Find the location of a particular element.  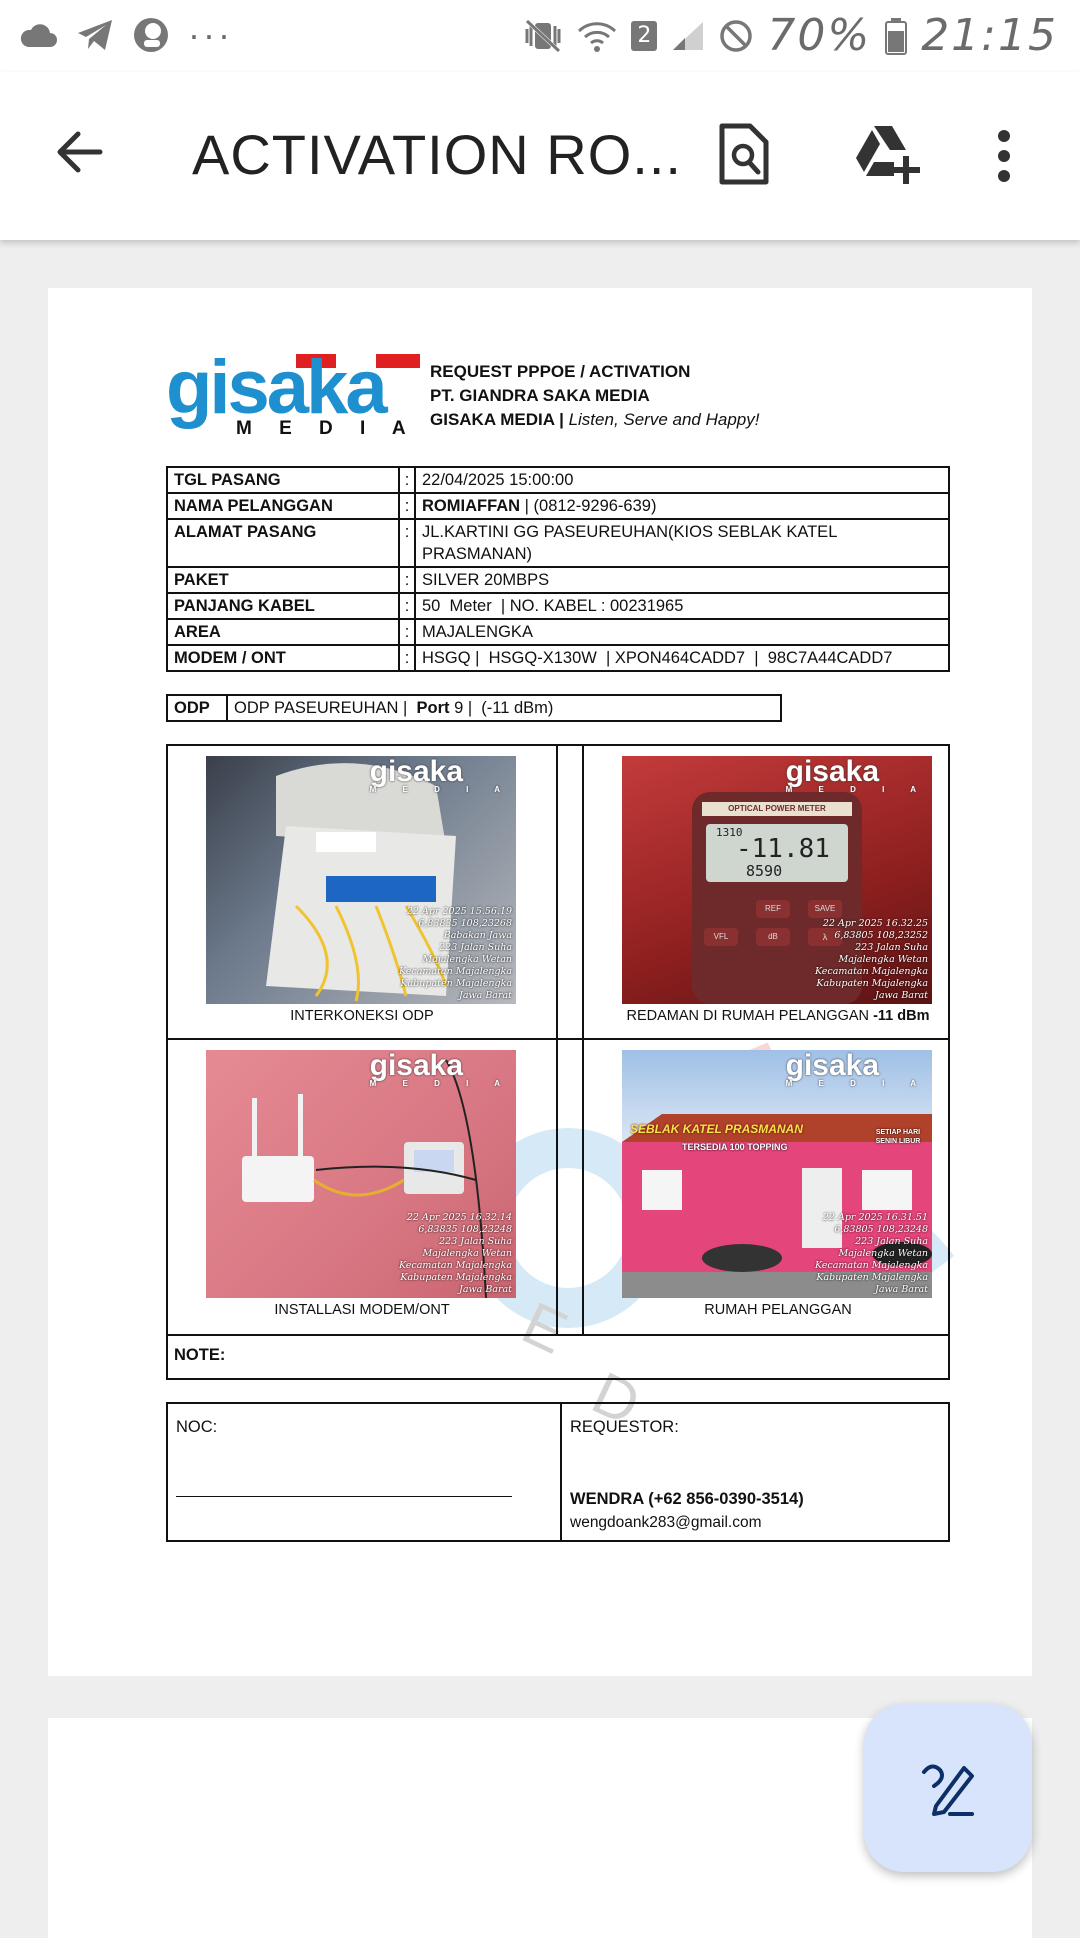

header-line-1: REQUEST PPPOE / ACTIVATION is located at coordinates (560, 371).